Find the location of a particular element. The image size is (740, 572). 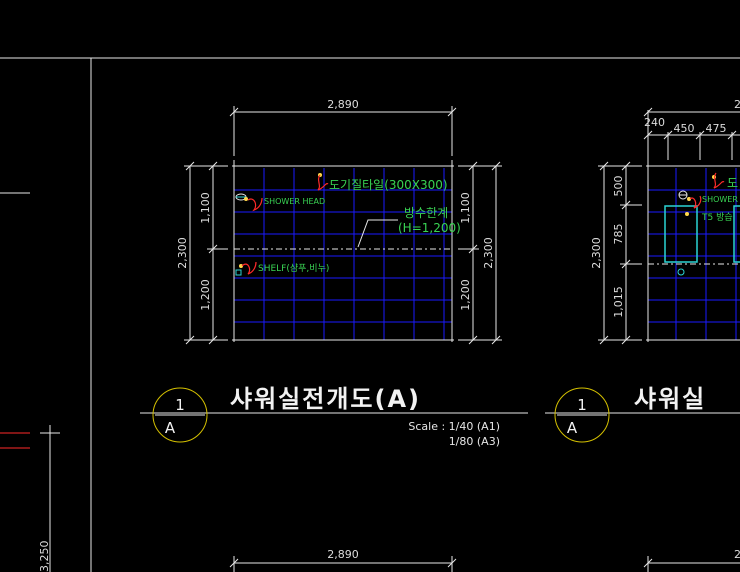

dim-475-b: 475 is located at coordinates (716, 128).